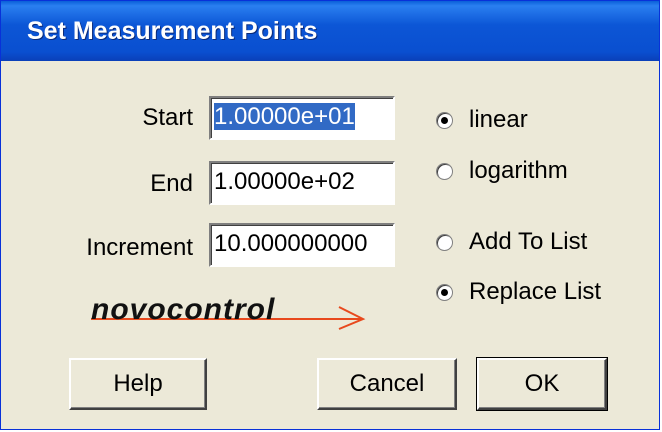  Describe the element at coordinates (172, 31) in the screenshot. I see `window-title: Set Measurement Points` at that location.